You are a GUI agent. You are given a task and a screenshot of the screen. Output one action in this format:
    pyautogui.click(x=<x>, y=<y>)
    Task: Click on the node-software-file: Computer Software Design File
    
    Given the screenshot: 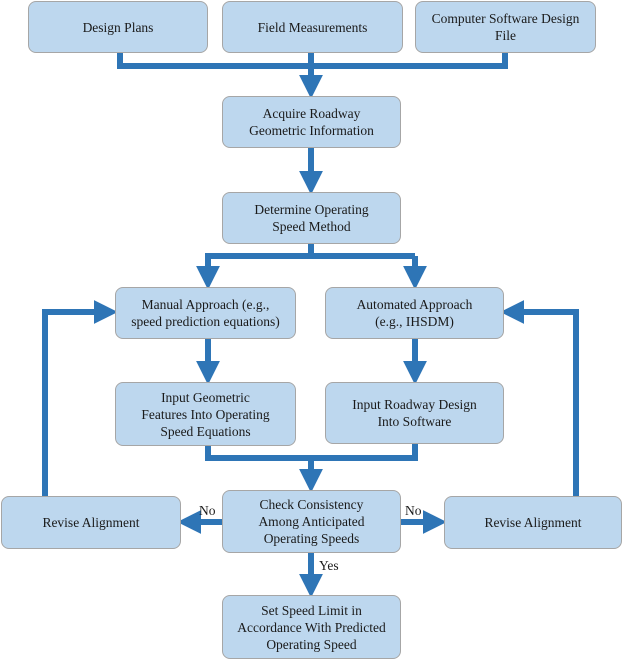 What is the action you would take?
    pyautogui.click(x=505, y=27)
    